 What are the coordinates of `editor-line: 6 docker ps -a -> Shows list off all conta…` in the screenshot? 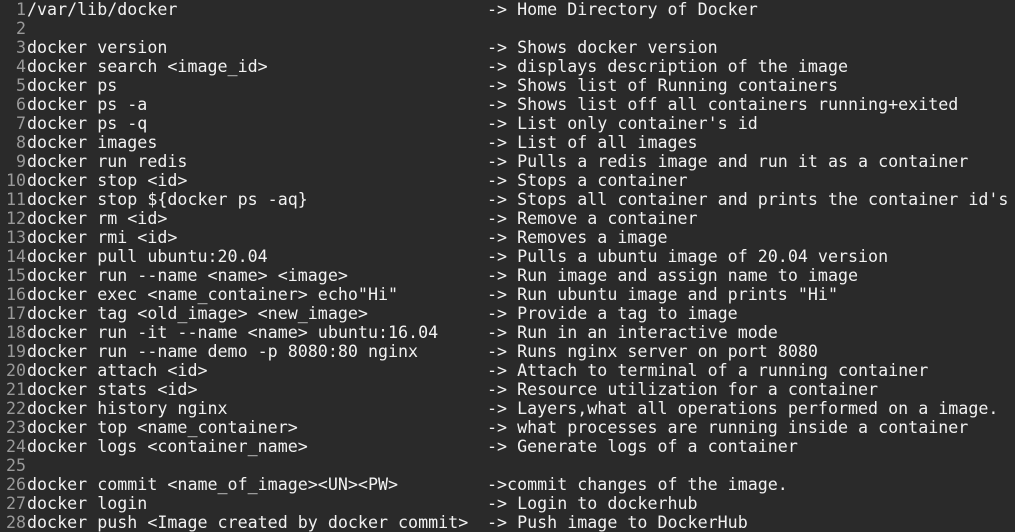 It's located at (507, 104).